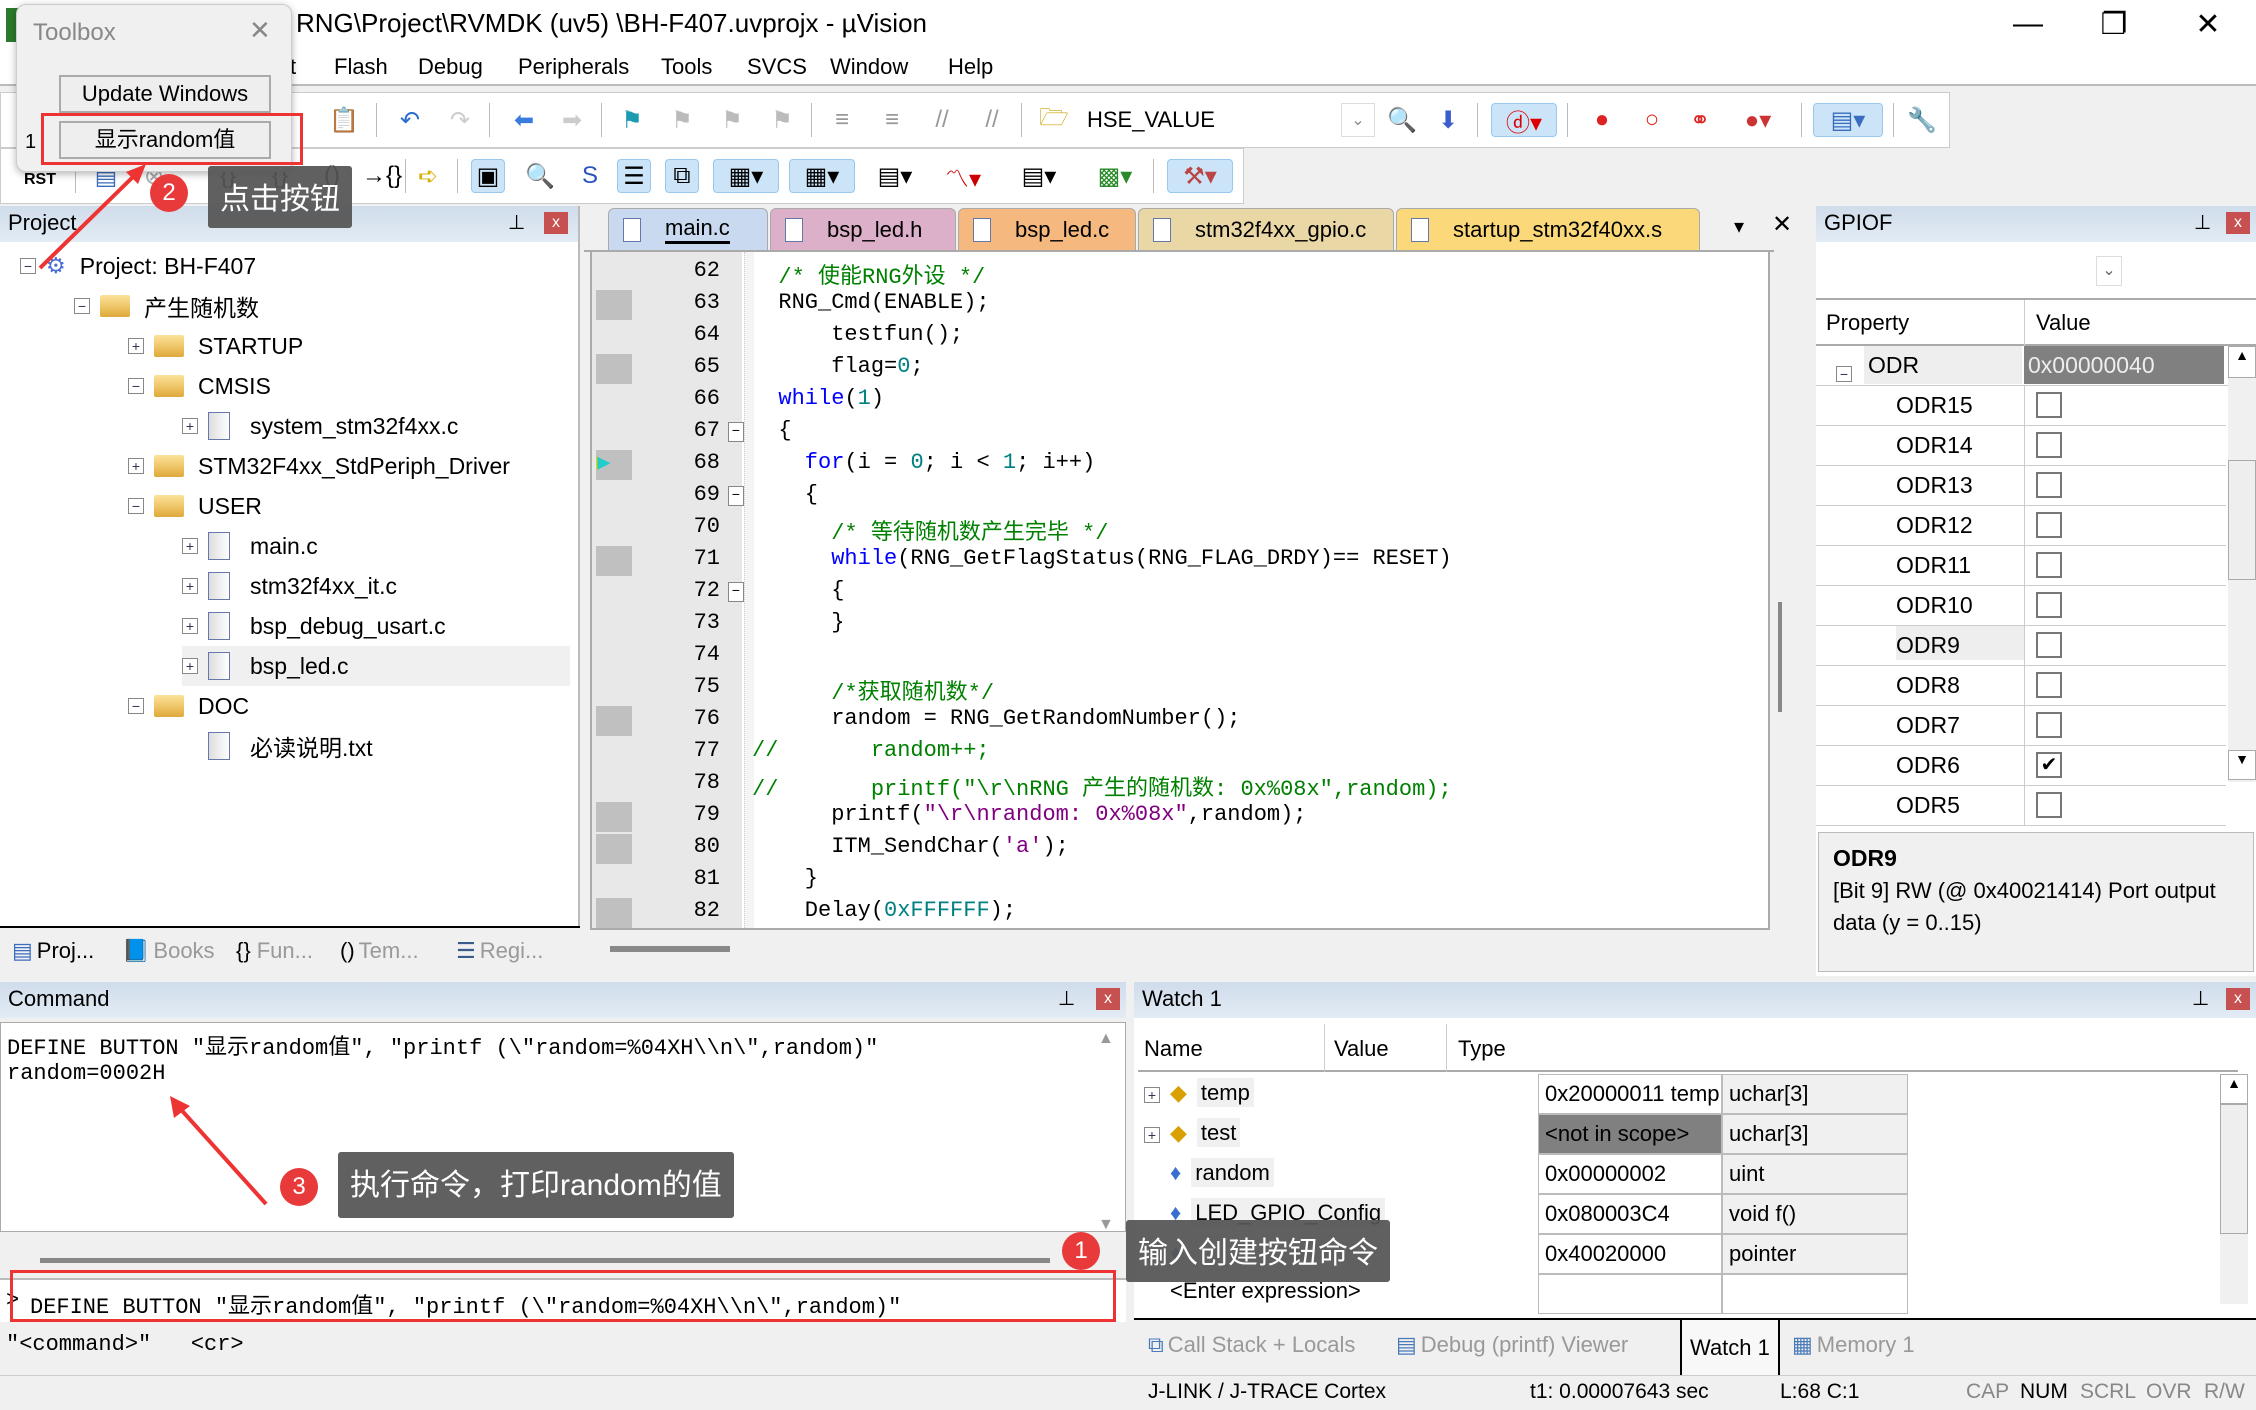 Image resolution: width=2256 pixels, height=1410 pixels. Describe the element at coordinates (1630, 1134) in the screenshot. I see `watch-value: <not in scope>` at that location.